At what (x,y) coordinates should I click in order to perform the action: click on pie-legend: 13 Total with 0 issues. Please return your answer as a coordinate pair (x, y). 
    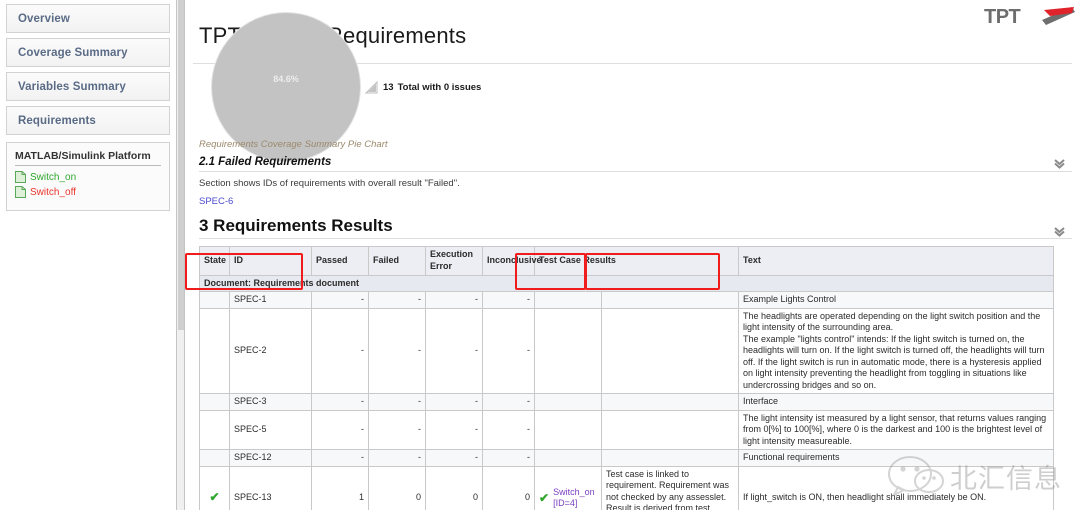
    Looking at the image, I should click on (423, 87).